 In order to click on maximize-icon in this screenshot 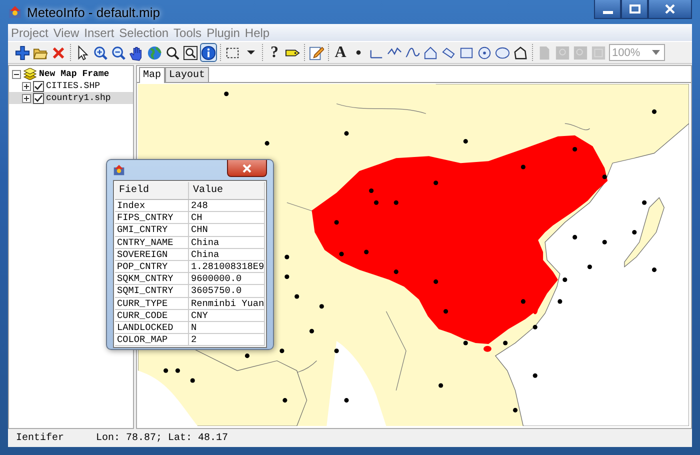, I will do `click(634, 9)`.